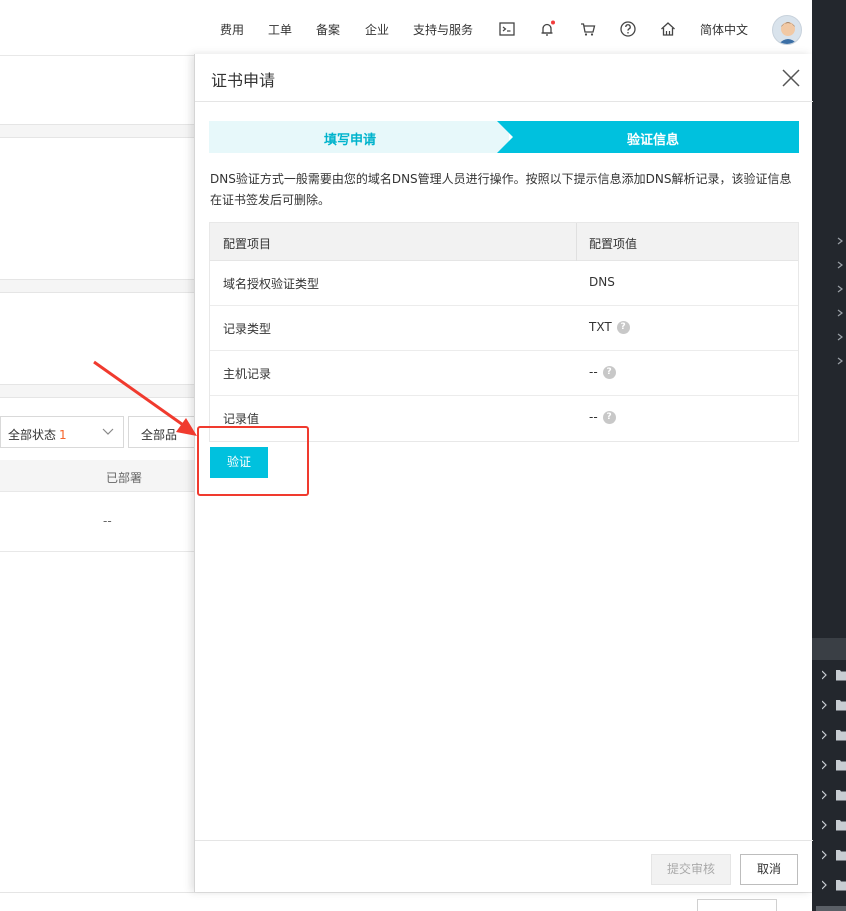  Describe the element at coordinates (791, 78) in the screenshot. I see `close-icon` at that location.